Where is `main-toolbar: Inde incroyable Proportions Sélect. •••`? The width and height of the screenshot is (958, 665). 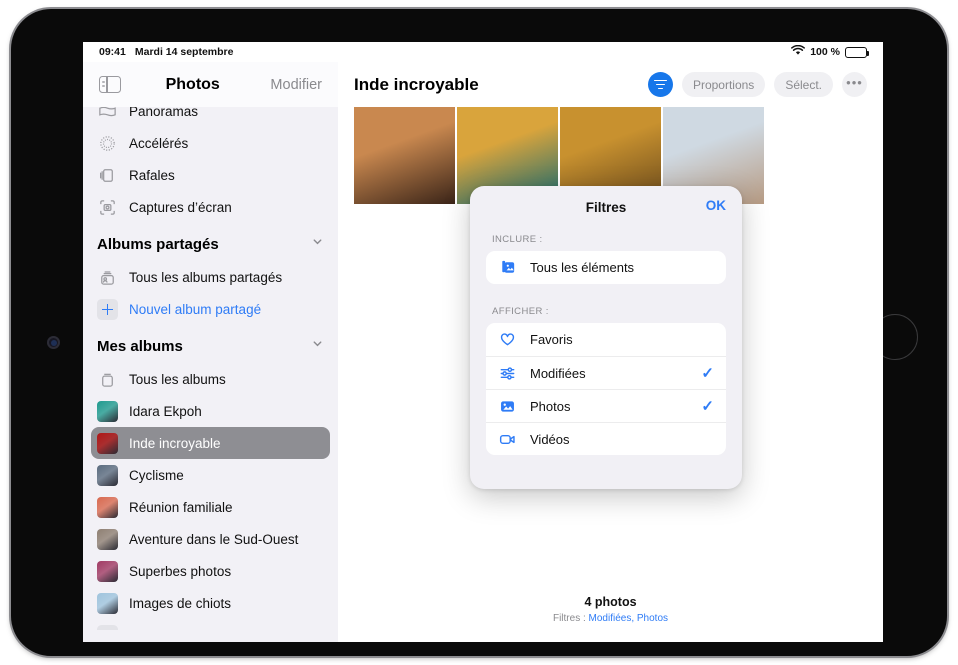 main-toolbar: Inde incroyable Proportions Sélect. ••• is located at coordinates (610, 84).